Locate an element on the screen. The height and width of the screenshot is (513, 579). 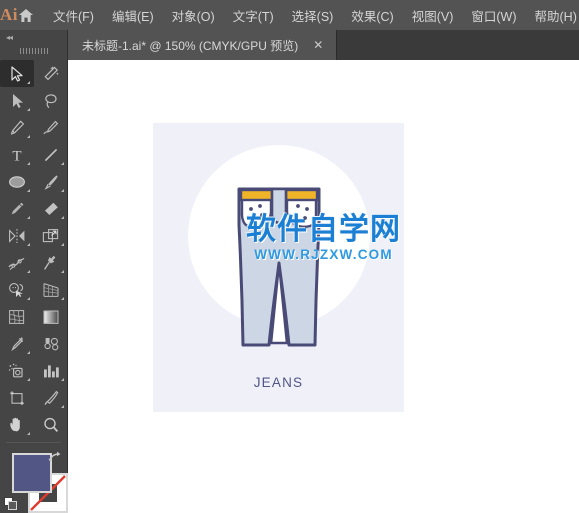
svg-text: T is located at coordinates (16, 156).